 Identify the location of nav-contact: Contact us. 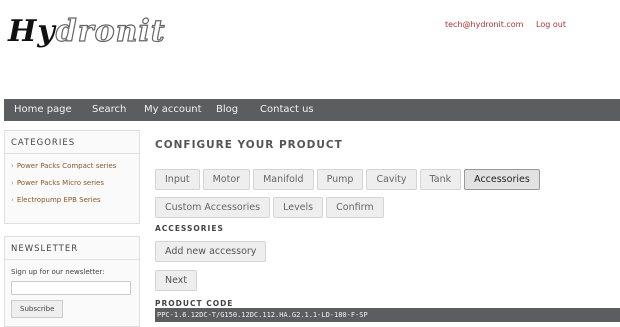
(287, 109).